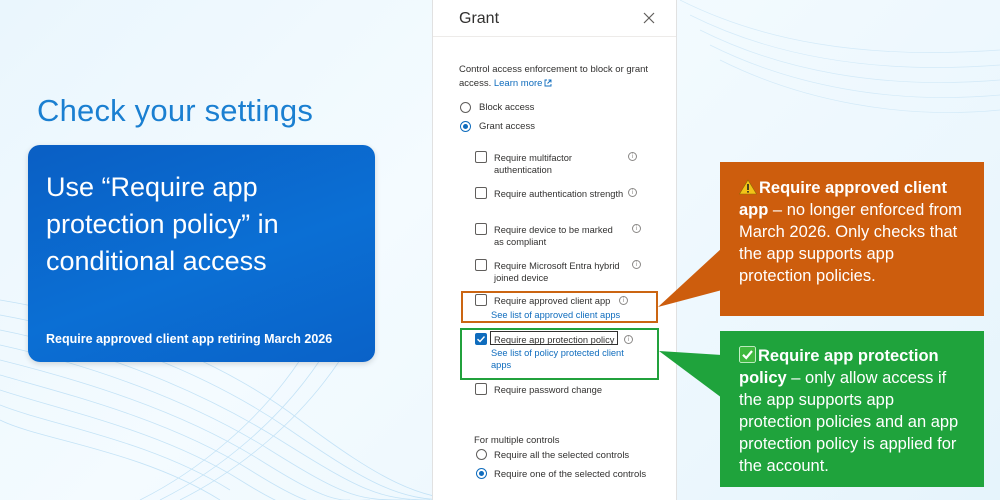 The height and width of the screenshot is (500, 1000). What do you see at coordinates (481, 389) in the screenshot?
I see `password-change-checkbox` at bounding box center [481, 389].